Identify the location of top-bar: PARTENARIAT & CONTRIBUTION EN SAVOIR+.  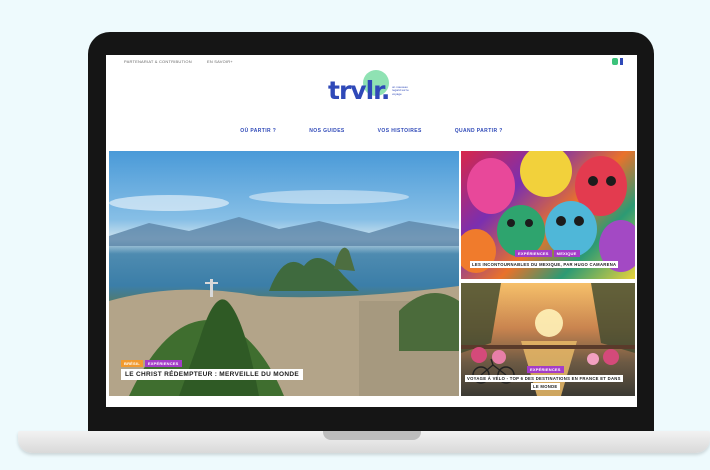
(371, 62).